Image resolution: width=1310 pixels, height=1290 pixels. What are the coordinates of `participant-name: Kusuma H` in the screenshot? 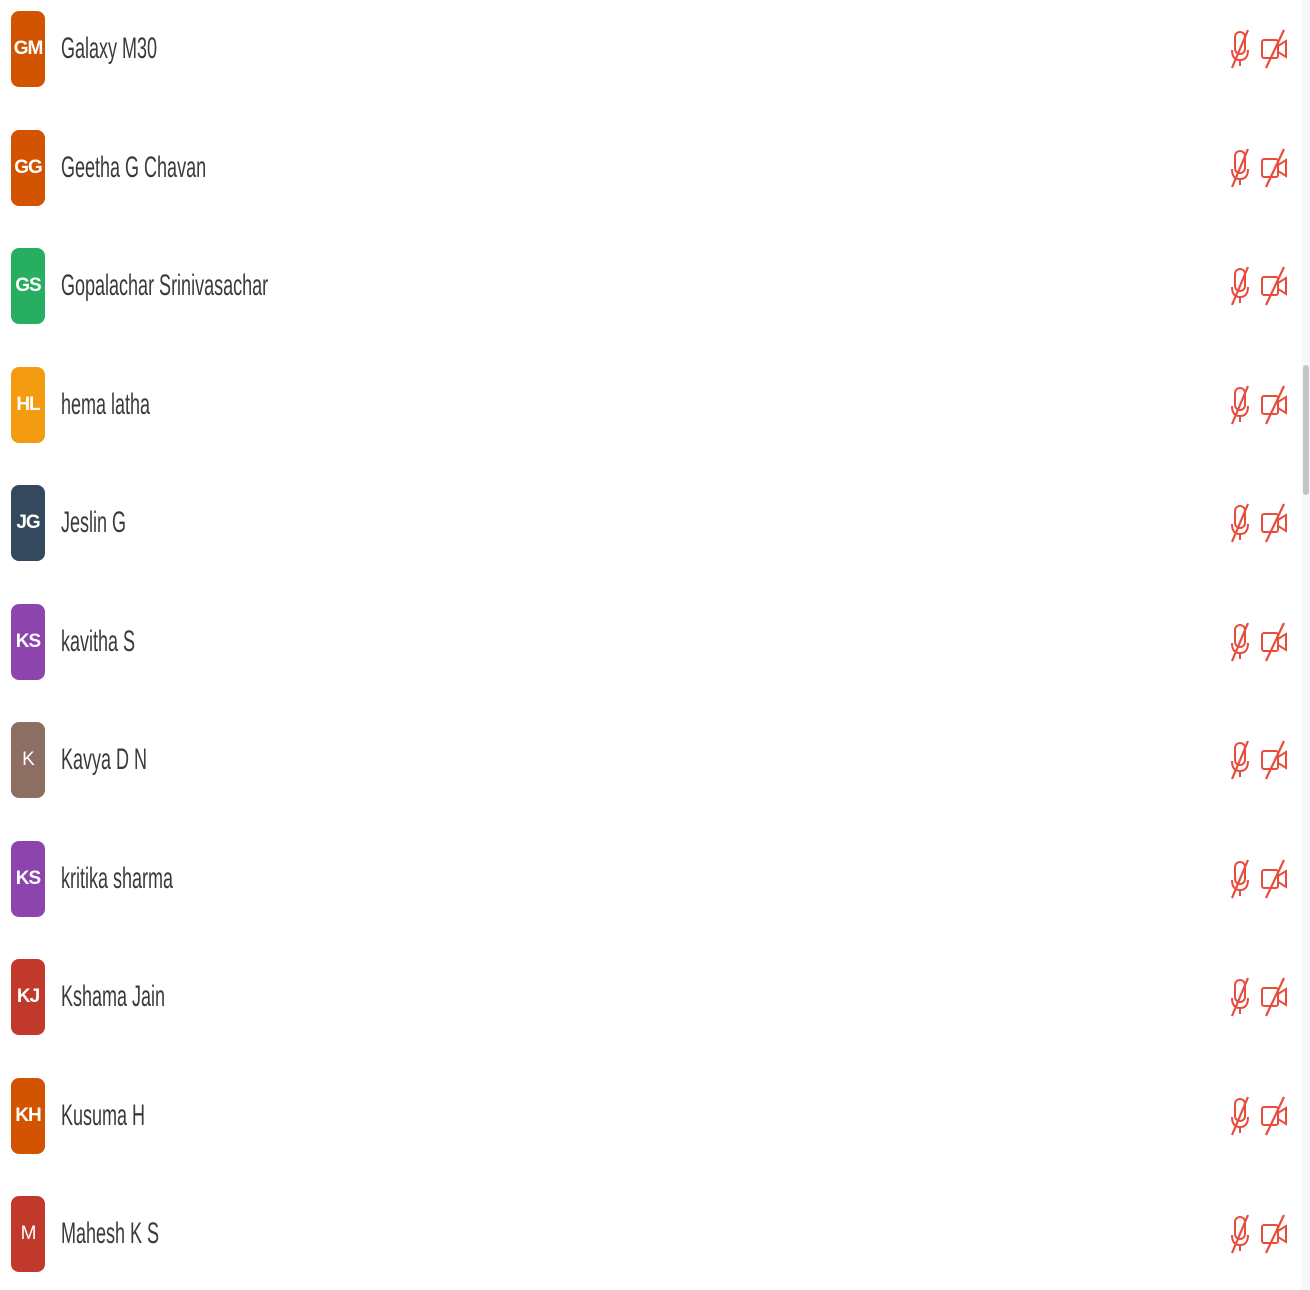 It's located at (103, 1115).